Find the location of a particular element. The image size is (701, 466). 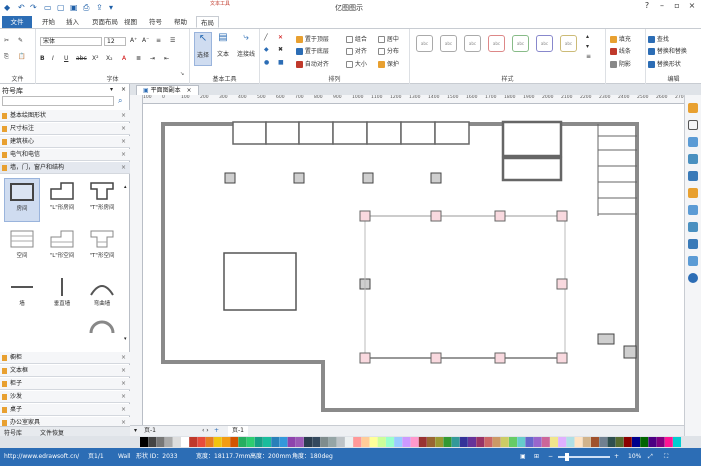

navigation-icon is located at coordinates (693, 244).